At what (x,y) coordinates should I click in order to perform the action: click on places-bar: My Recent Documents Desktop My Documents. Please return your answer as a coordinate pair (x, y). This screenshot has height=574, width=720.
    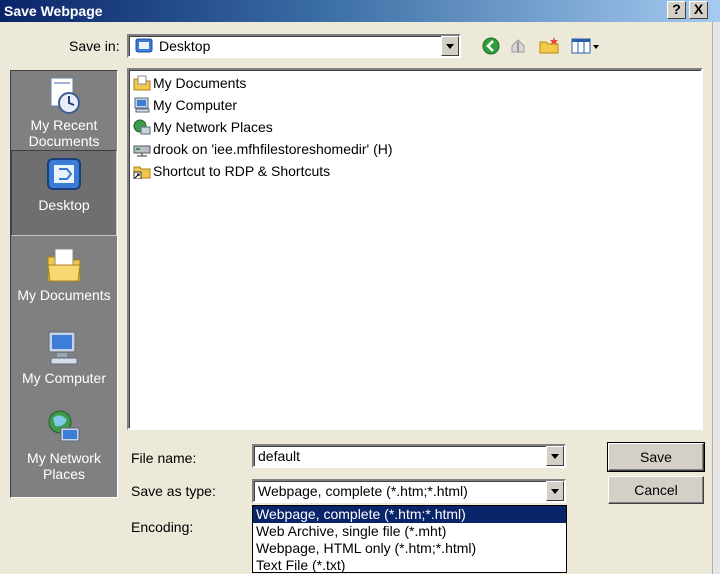
    Looking at the image, I should click on (64, 284).